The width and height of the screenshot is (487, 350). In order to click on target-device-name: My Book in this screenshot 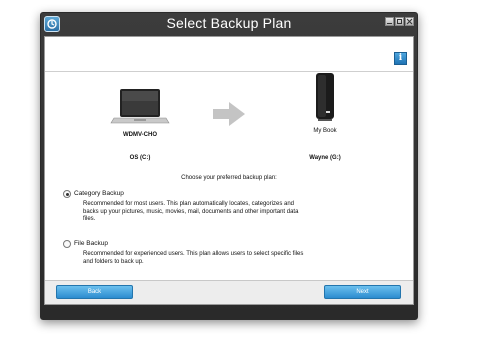, I will do `click(325, 131)`.